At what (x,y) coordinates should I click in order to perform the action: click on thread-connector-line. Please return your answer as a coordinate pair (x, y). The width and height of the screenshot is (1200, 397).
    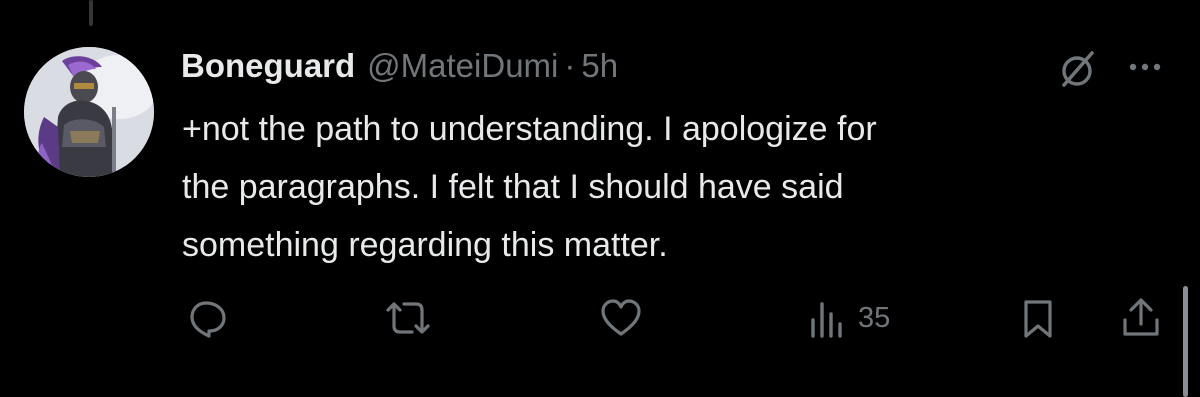
    Looking at the image, I should click on (91, 13).